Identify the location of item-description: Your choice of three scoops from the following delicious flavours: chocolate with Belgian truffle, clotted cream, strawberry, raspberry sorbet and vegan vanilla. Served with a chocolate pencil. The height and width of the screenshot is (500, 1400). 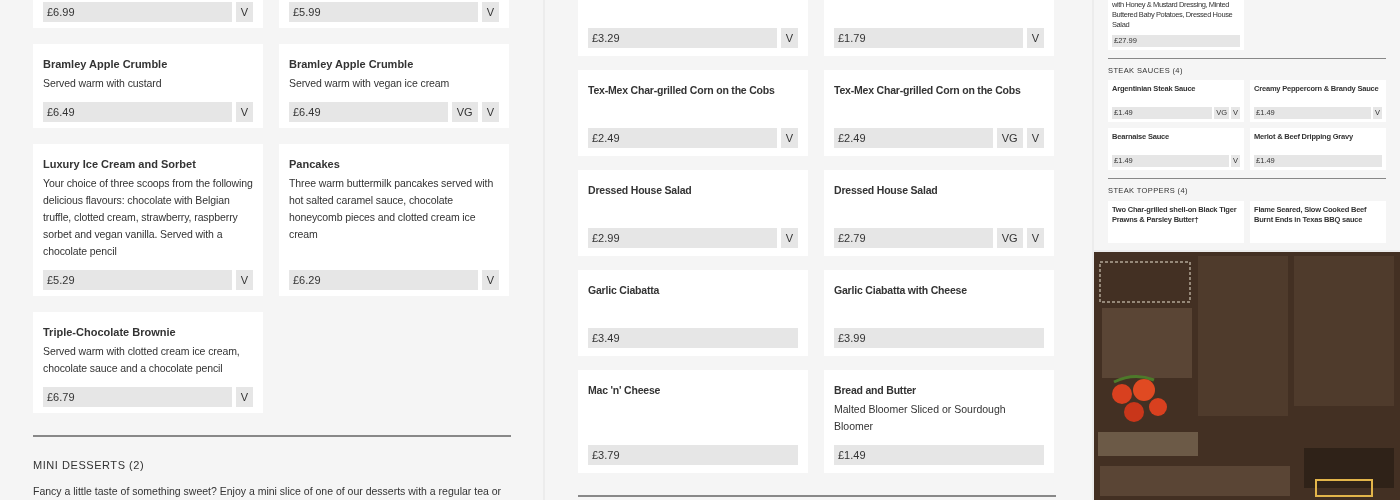
(148, 217).